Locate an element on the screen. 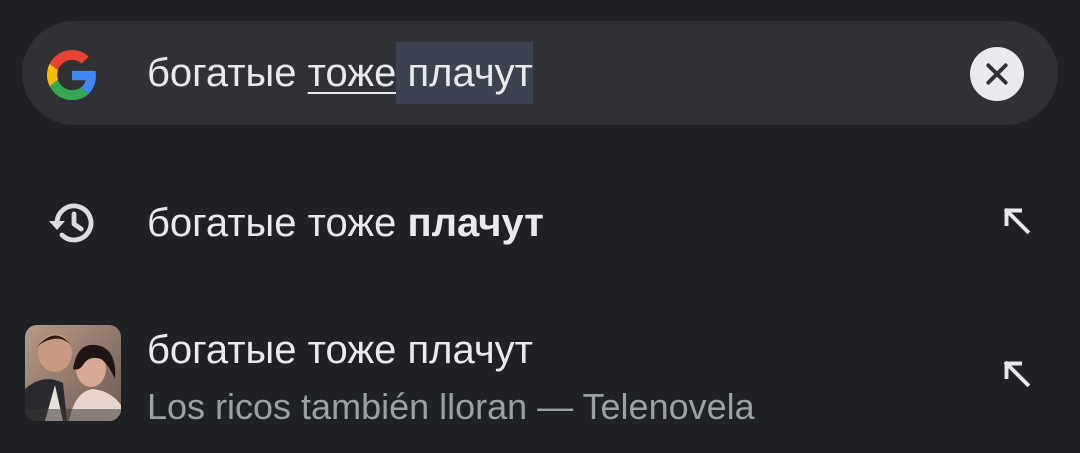  query-text-selected: плачут is located at coordinates (464, 73).